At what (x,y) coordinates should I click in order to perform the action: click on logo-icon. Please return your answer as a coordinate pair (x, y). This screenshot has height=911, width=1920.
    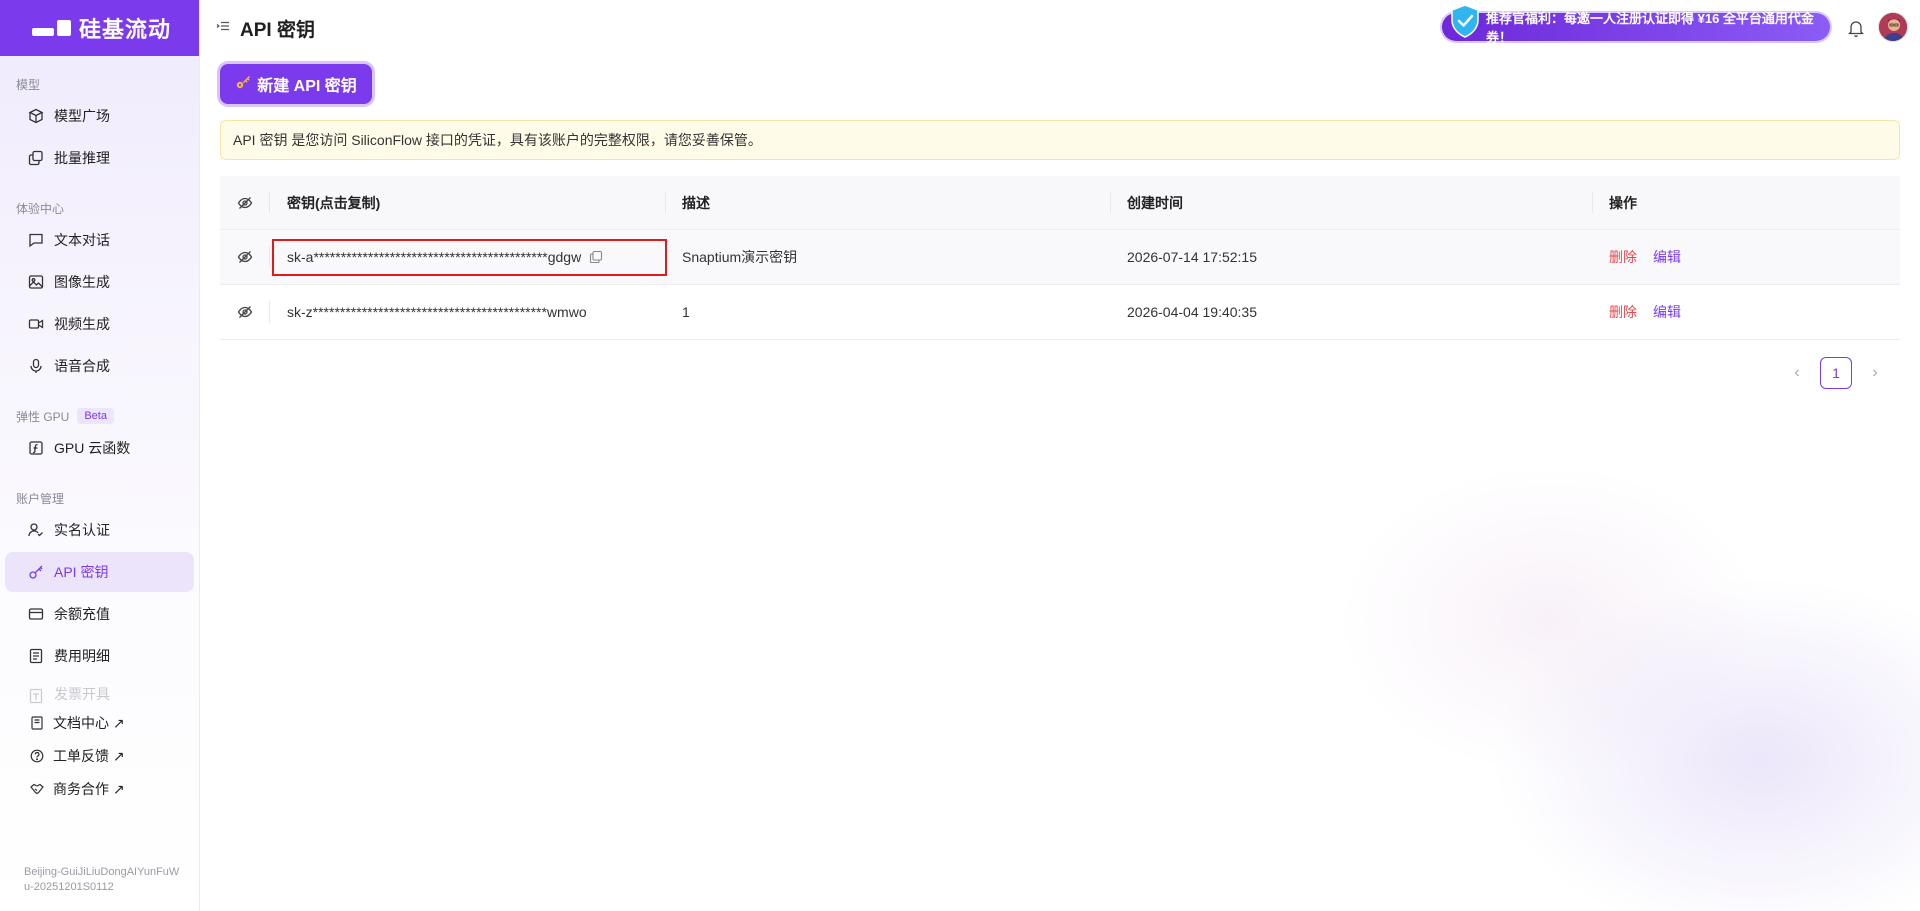
    Looking at the image, I should click on (51, 28).